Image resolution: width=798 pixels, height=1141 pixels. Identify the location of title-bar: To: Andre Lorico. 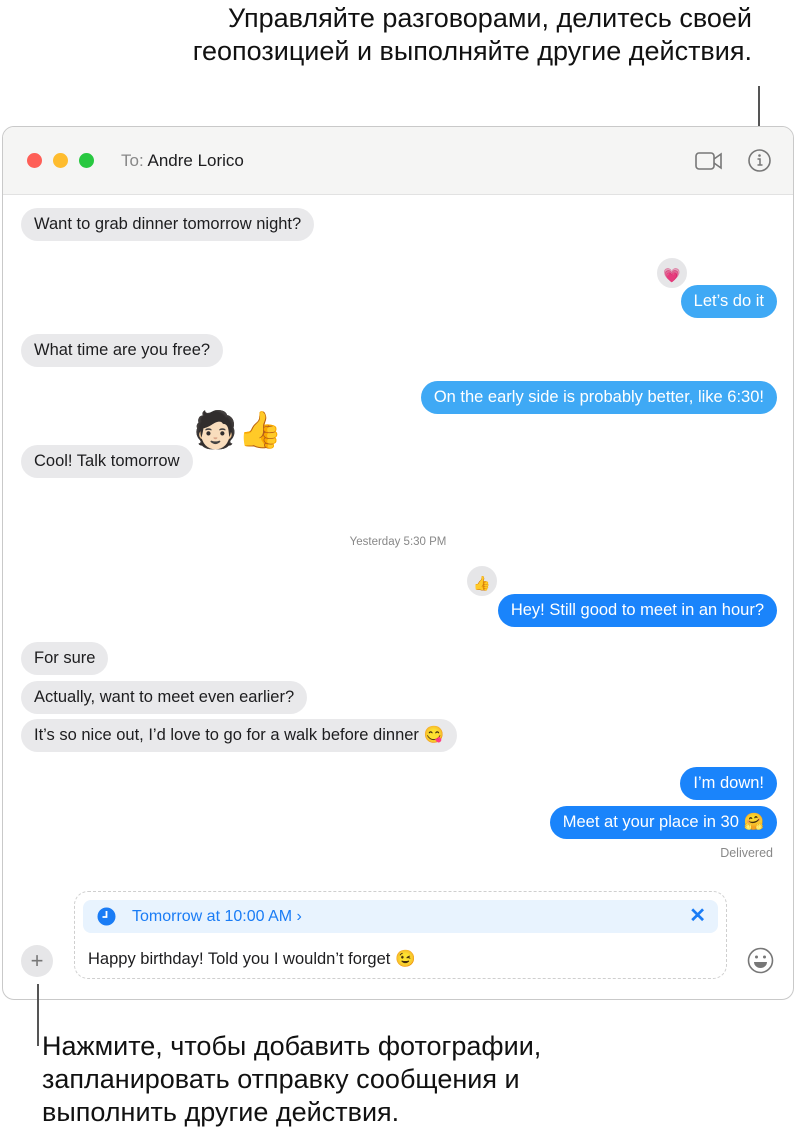
(398, 161).